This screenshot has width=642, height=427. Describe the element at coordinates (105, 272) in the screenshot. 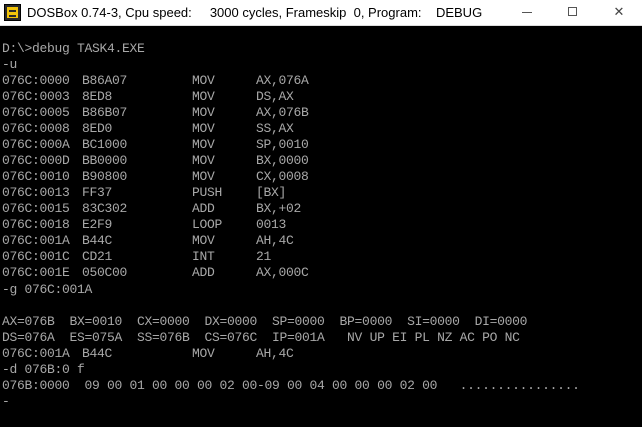

I see `disasm-bytes: 050C00` at that location.